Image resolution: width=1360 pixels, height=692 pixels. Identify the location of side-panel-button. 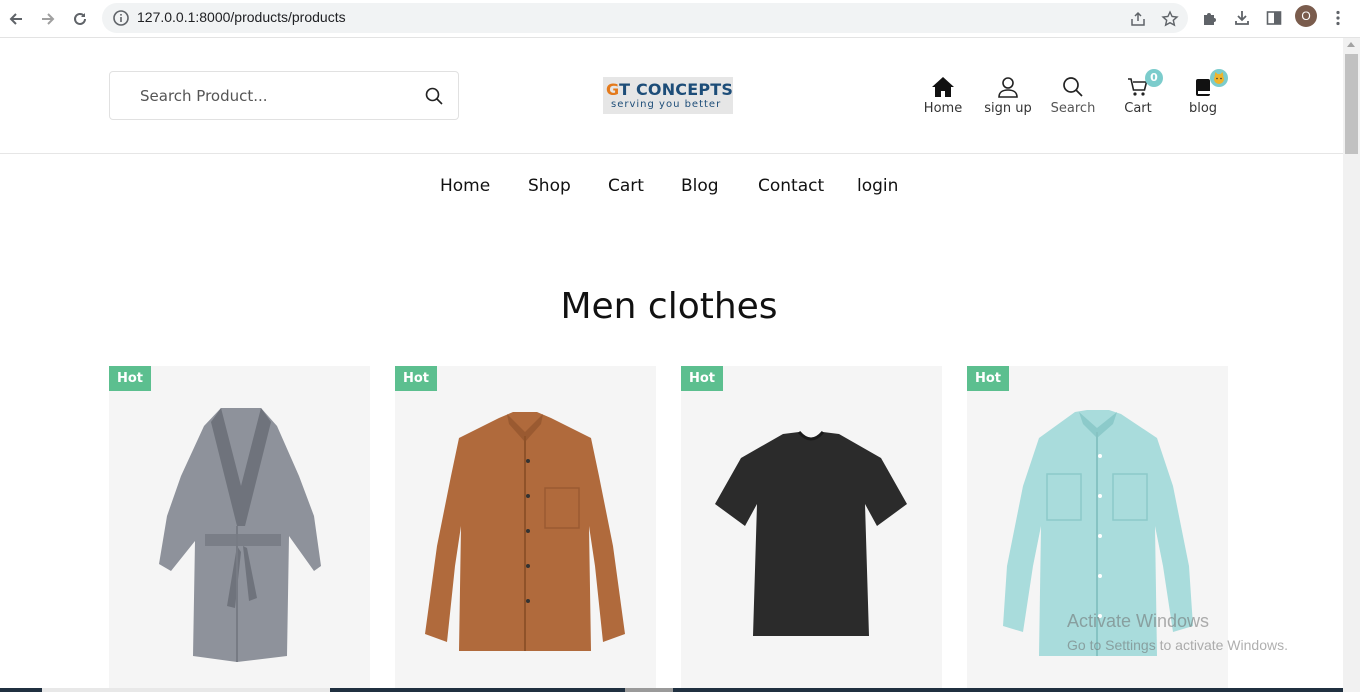
(1274, 18).